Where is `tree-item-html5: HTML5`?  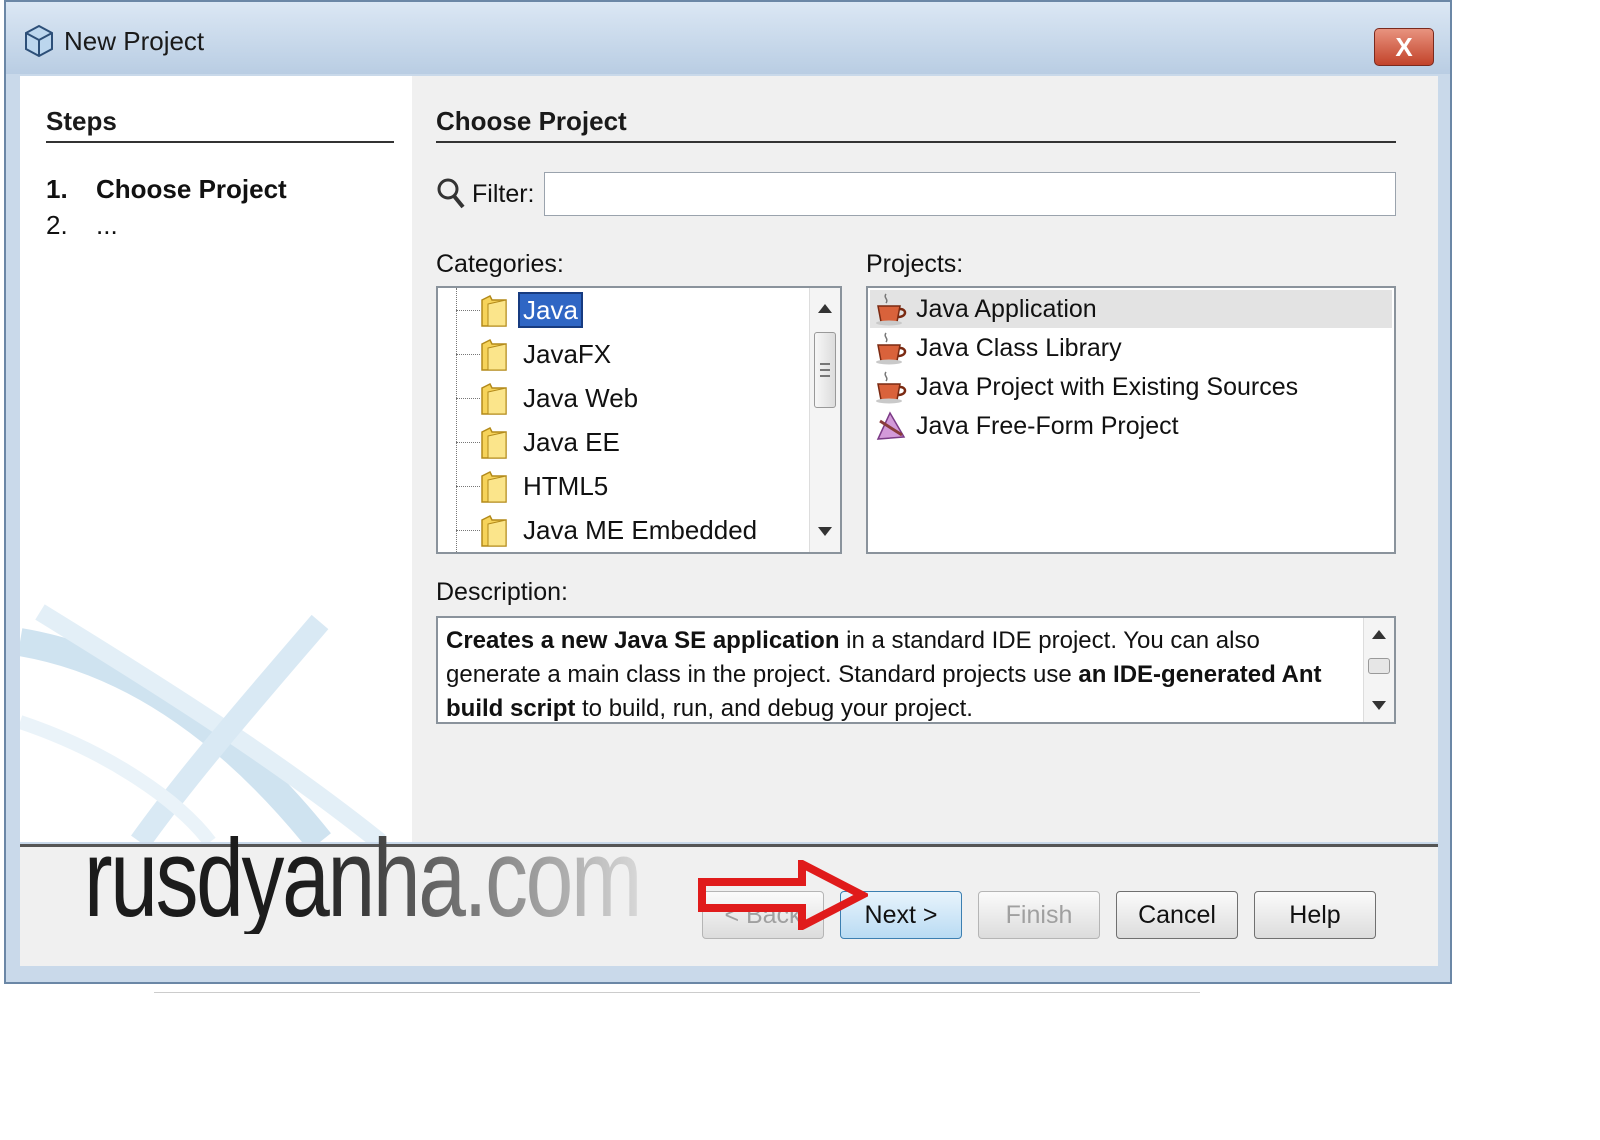 tree-item-html5: HTML5 is located at coordinates (623, 487).